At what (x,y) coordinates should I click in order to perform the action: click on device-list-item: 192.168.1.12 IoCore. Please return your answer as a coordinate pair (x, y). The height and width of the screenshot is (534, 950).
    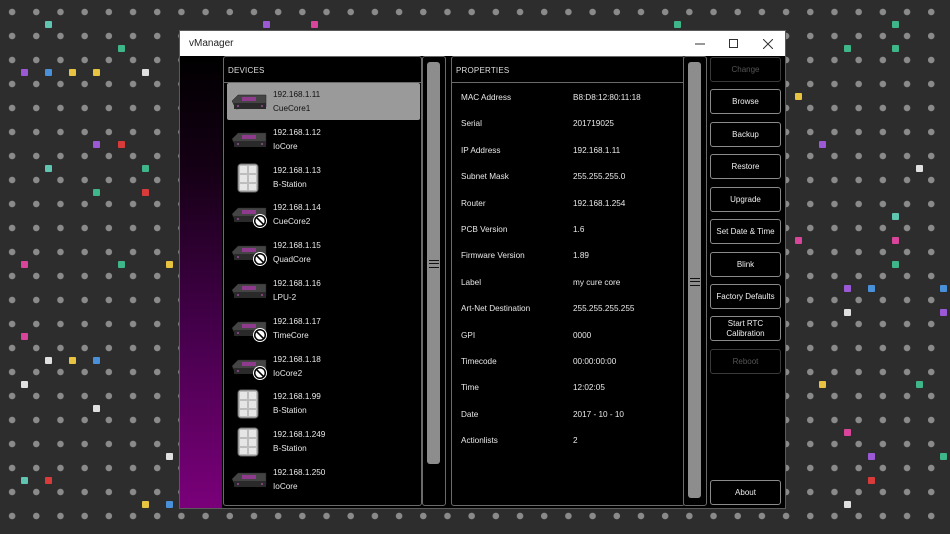
    Looking at the image, I should click on (322, 140).